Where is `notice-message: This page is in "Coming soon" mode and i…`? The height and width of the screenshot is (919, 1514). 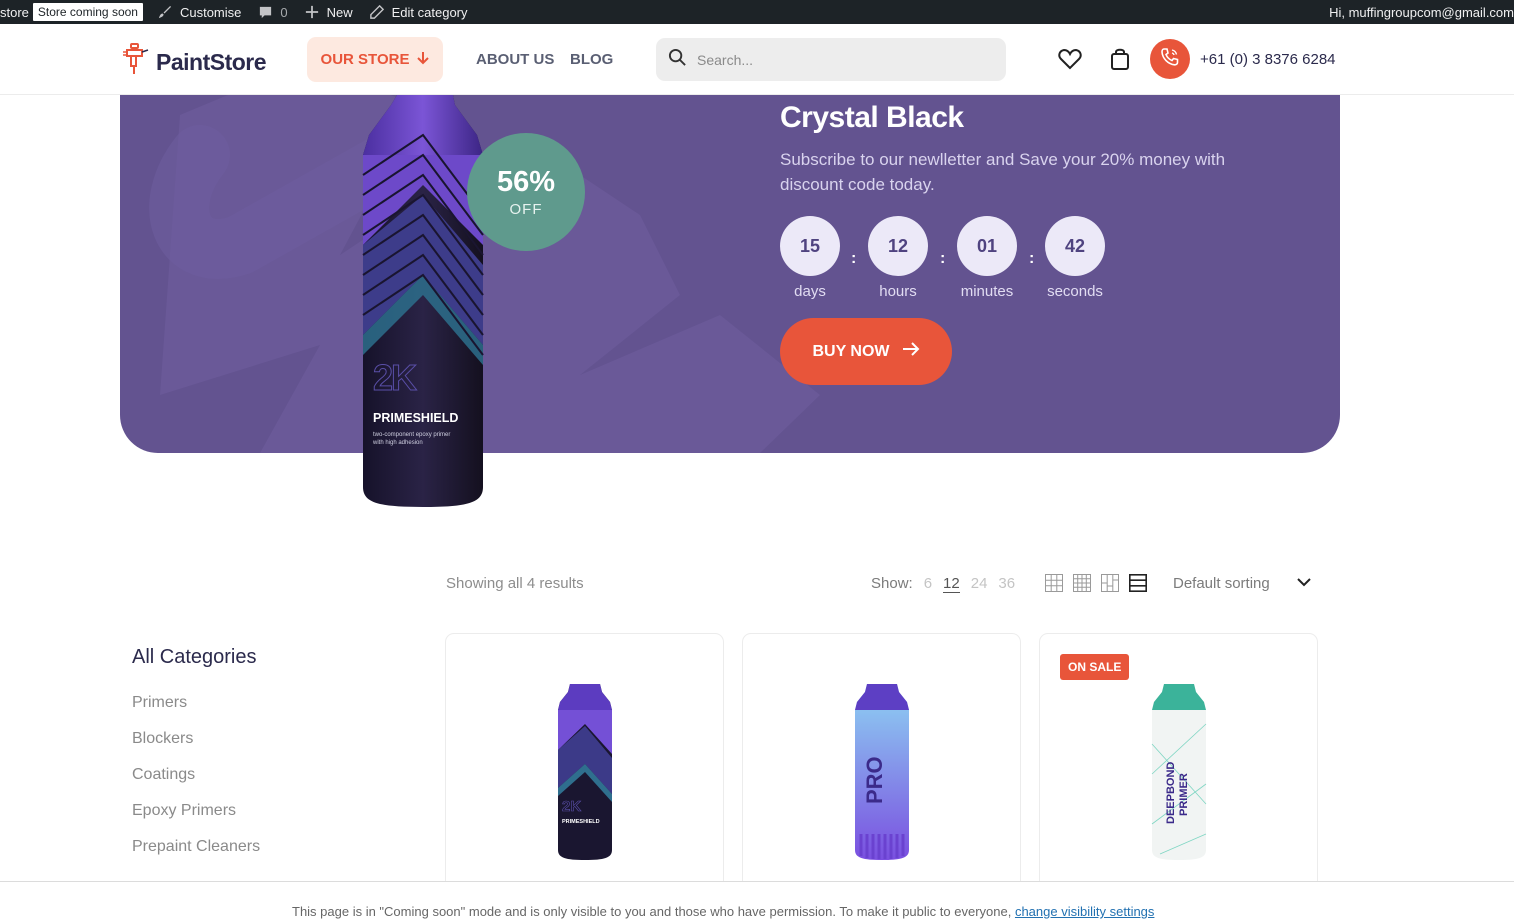
notice-message: This page is in "Coming soon" mode and i… is located at coordinates (652, 911).